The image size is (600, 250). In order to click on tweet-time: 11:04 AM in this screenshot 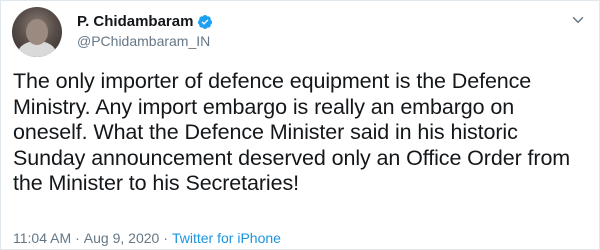, I will do `click(42, 238)`.